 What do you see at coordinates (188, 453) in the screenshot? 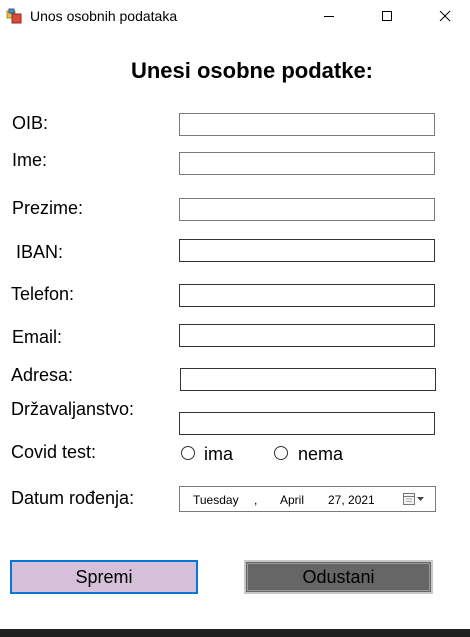
I see `covid-ima-radio` at bounding box center [188, 453].